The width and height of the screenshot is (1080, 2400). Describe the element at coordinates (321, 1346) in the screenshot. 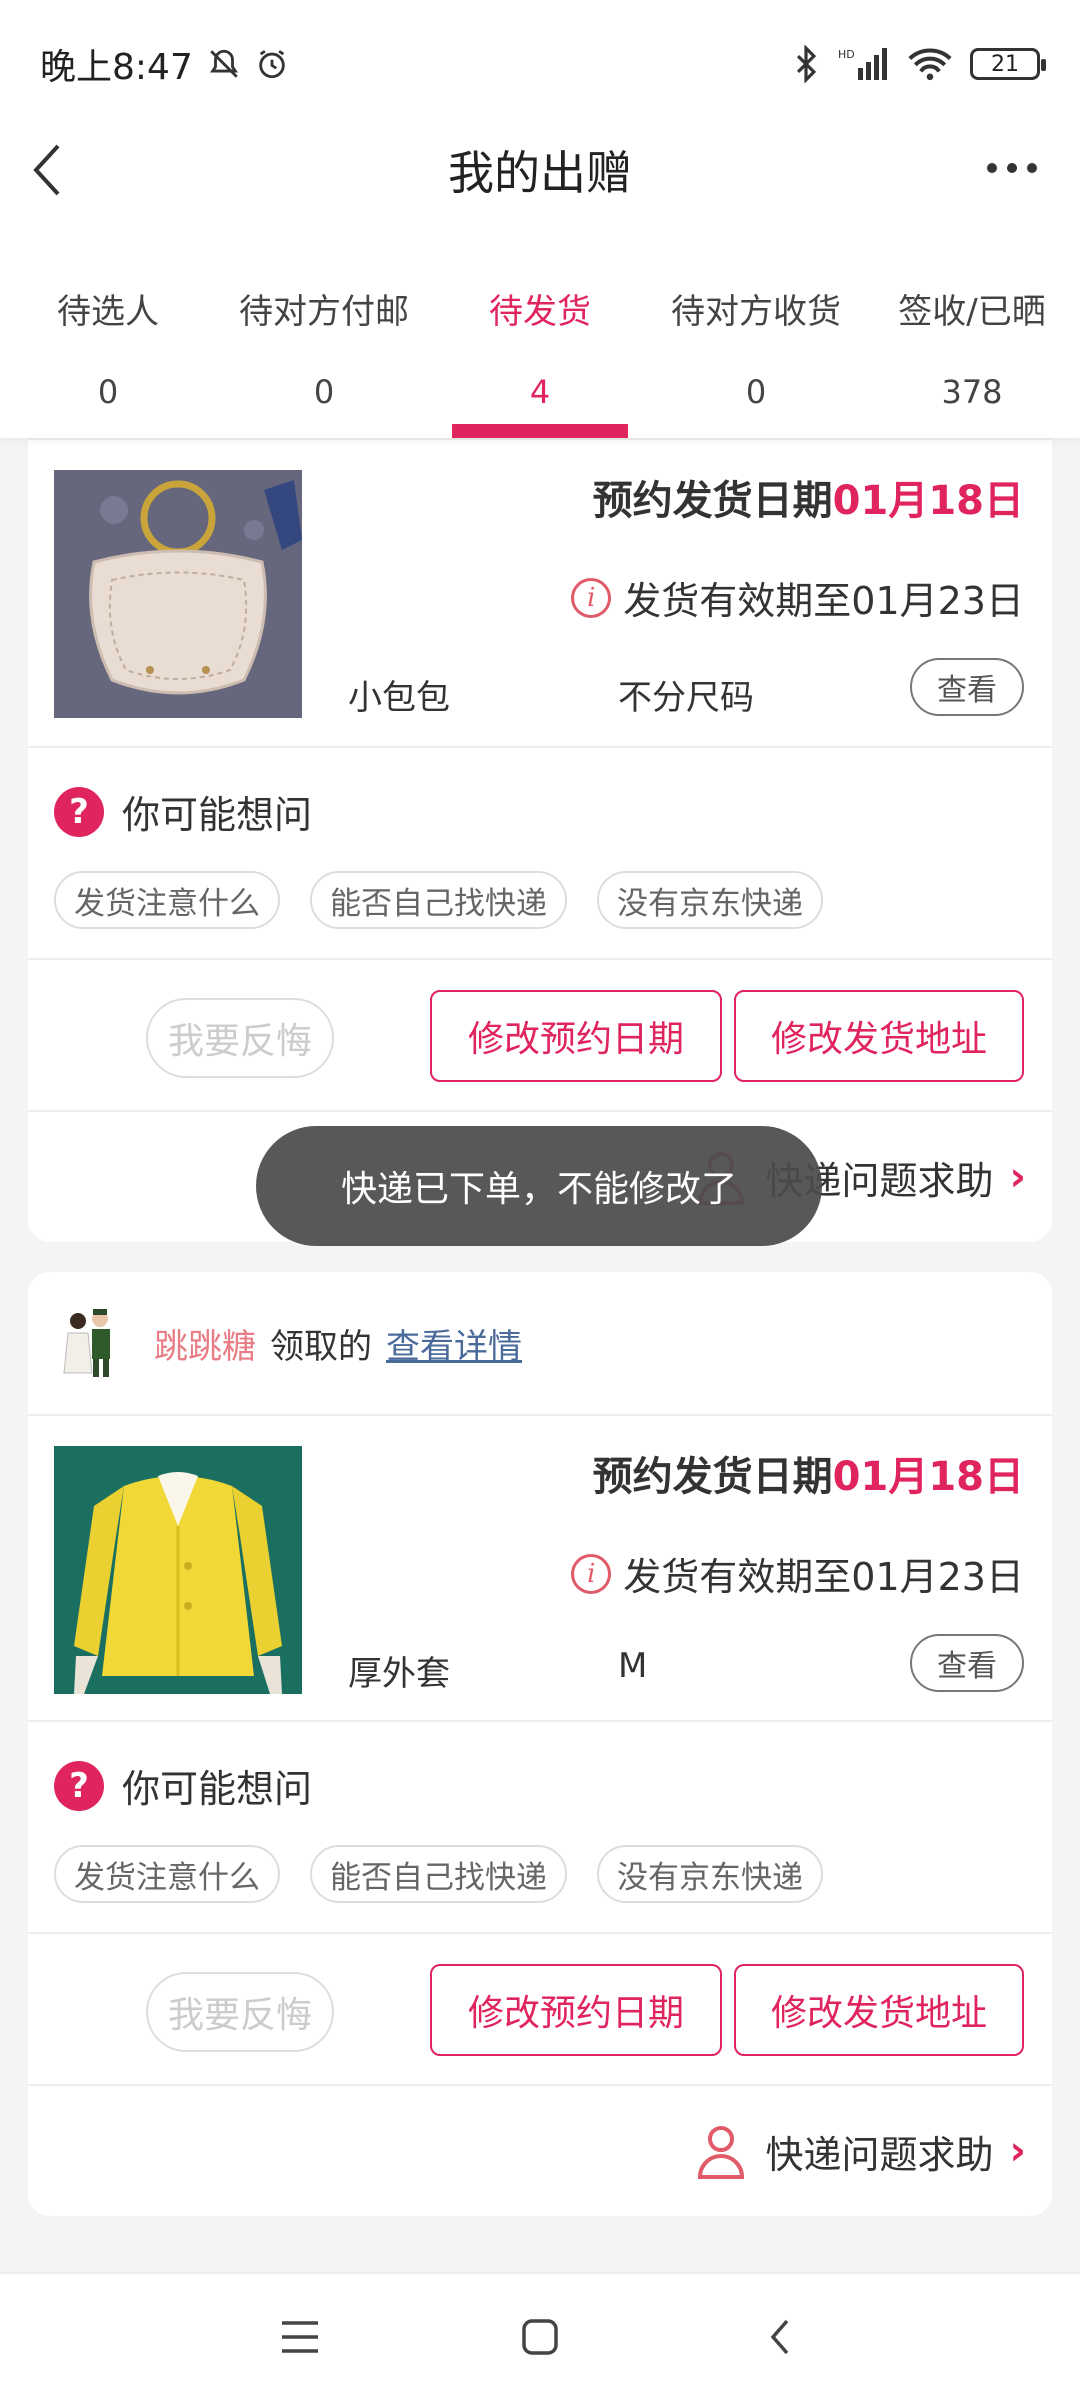

I see `claimed-text: 领取的` at that location.